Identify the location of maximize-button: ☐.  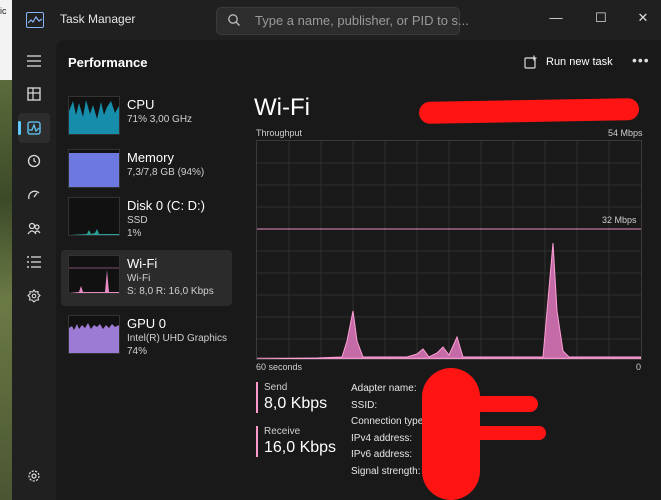
(601, 18).